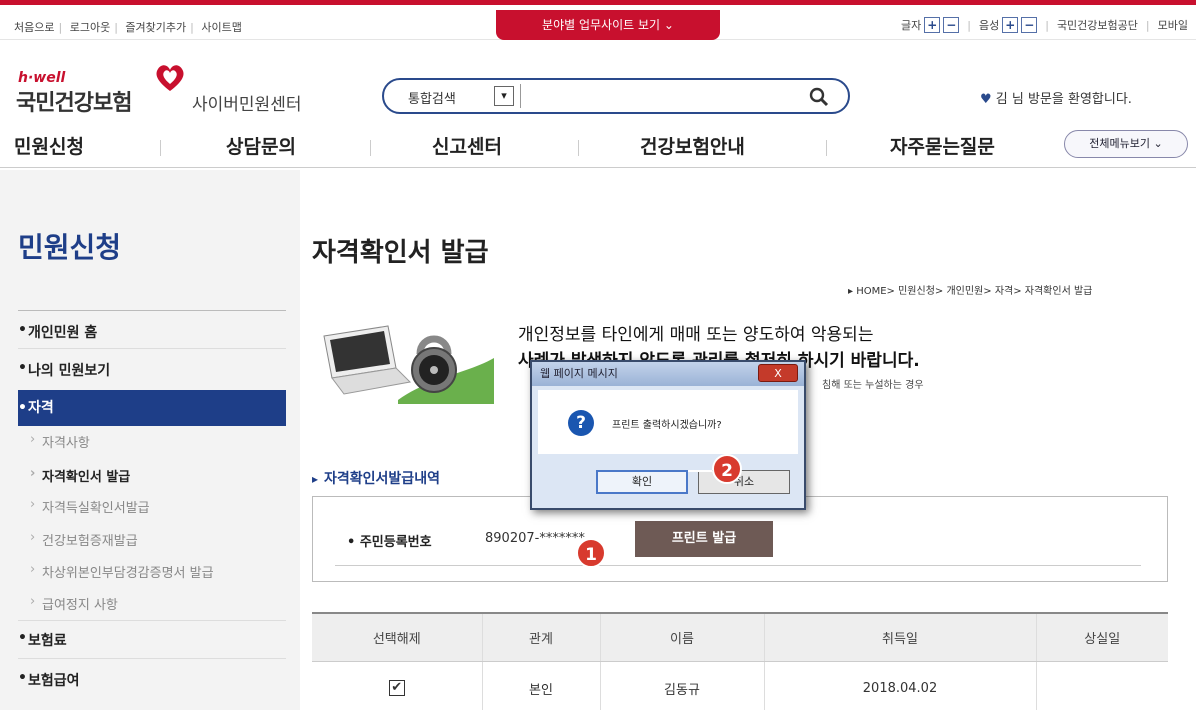  What do you see at coordinates (704, 539) in the screenshot?
I see `print-issue-button: 프린트 발급` at bounding box center [704, 539].